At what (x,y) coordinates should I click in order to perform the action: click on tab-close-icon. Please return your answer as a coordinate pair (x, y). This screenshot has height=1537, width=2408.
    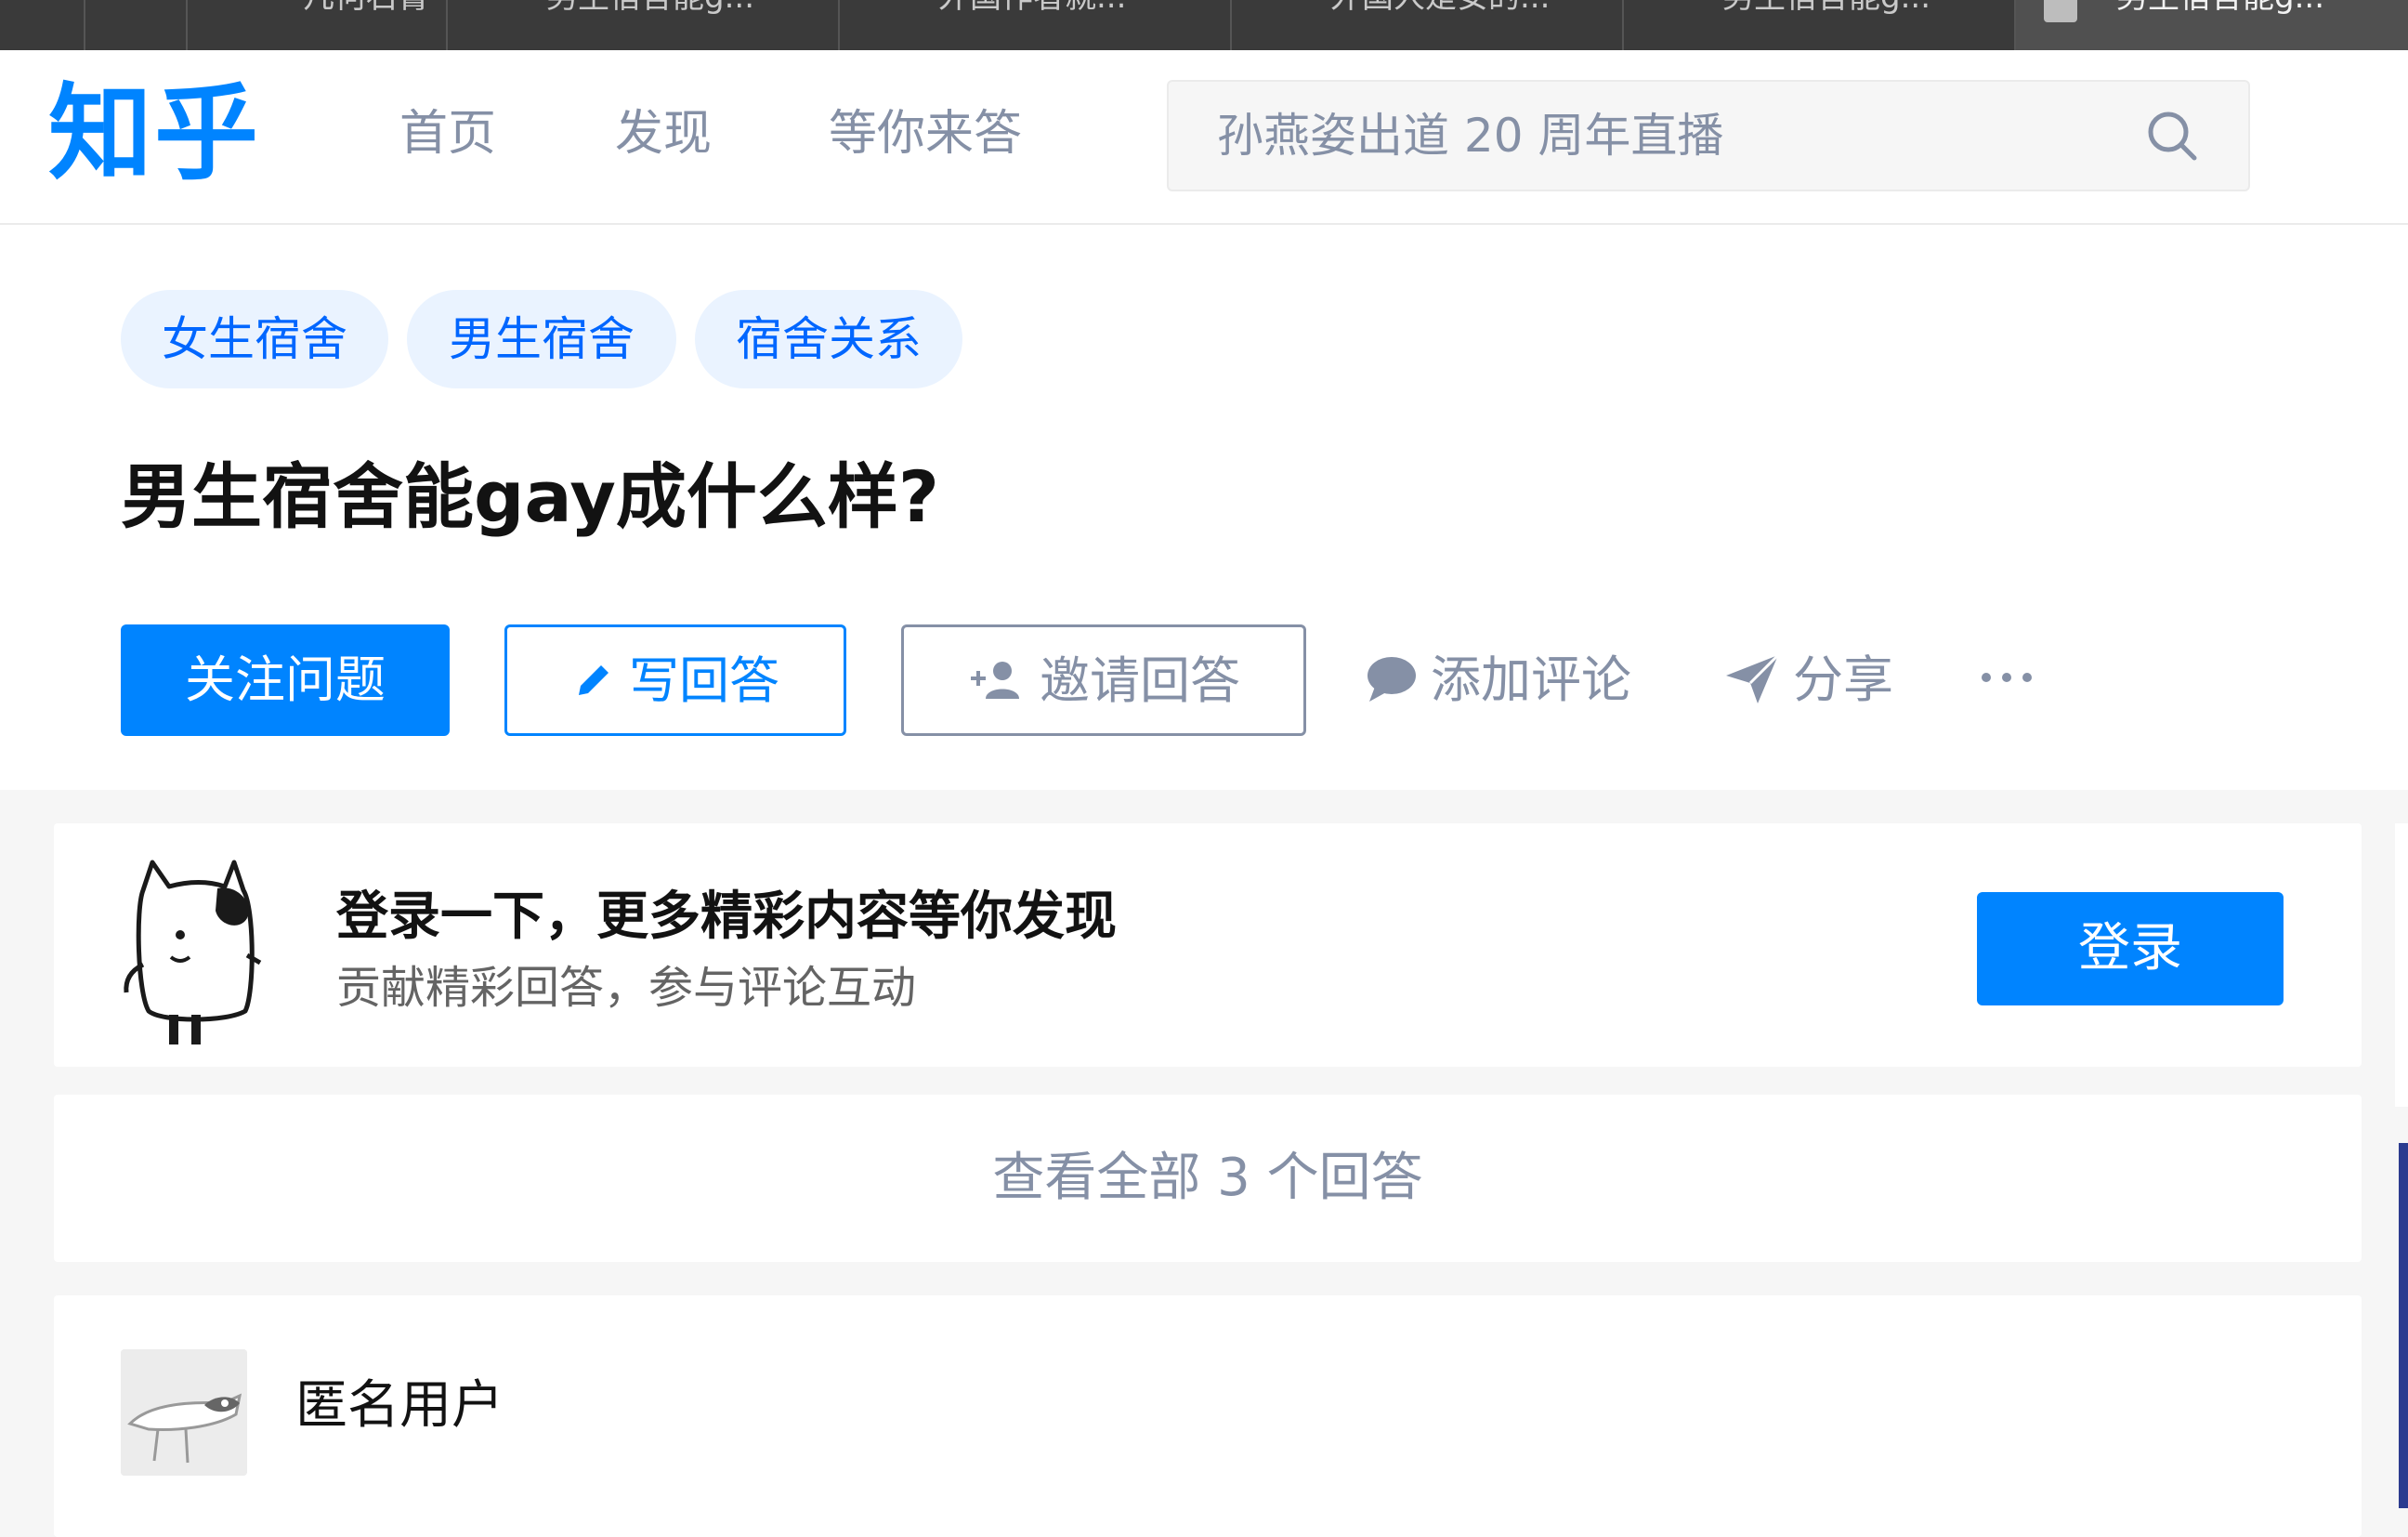
    Looking at the image, I should click on (2060, 11).